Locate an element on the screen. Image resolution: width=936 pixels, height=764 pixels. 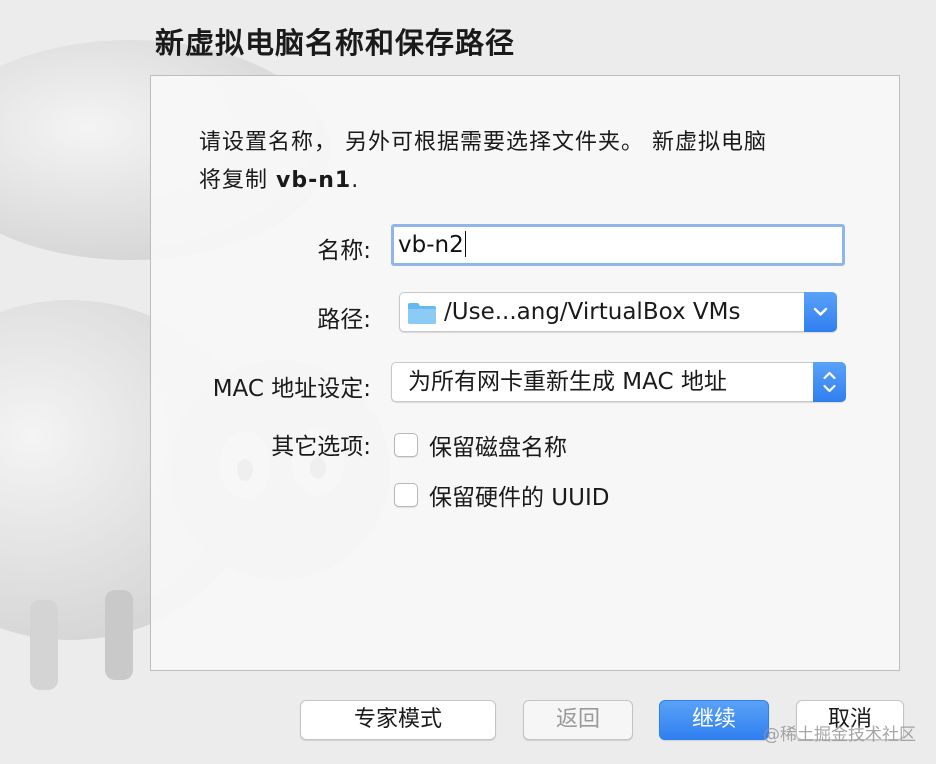
name-input: vb-n2 is located at coordinates (618, 245).